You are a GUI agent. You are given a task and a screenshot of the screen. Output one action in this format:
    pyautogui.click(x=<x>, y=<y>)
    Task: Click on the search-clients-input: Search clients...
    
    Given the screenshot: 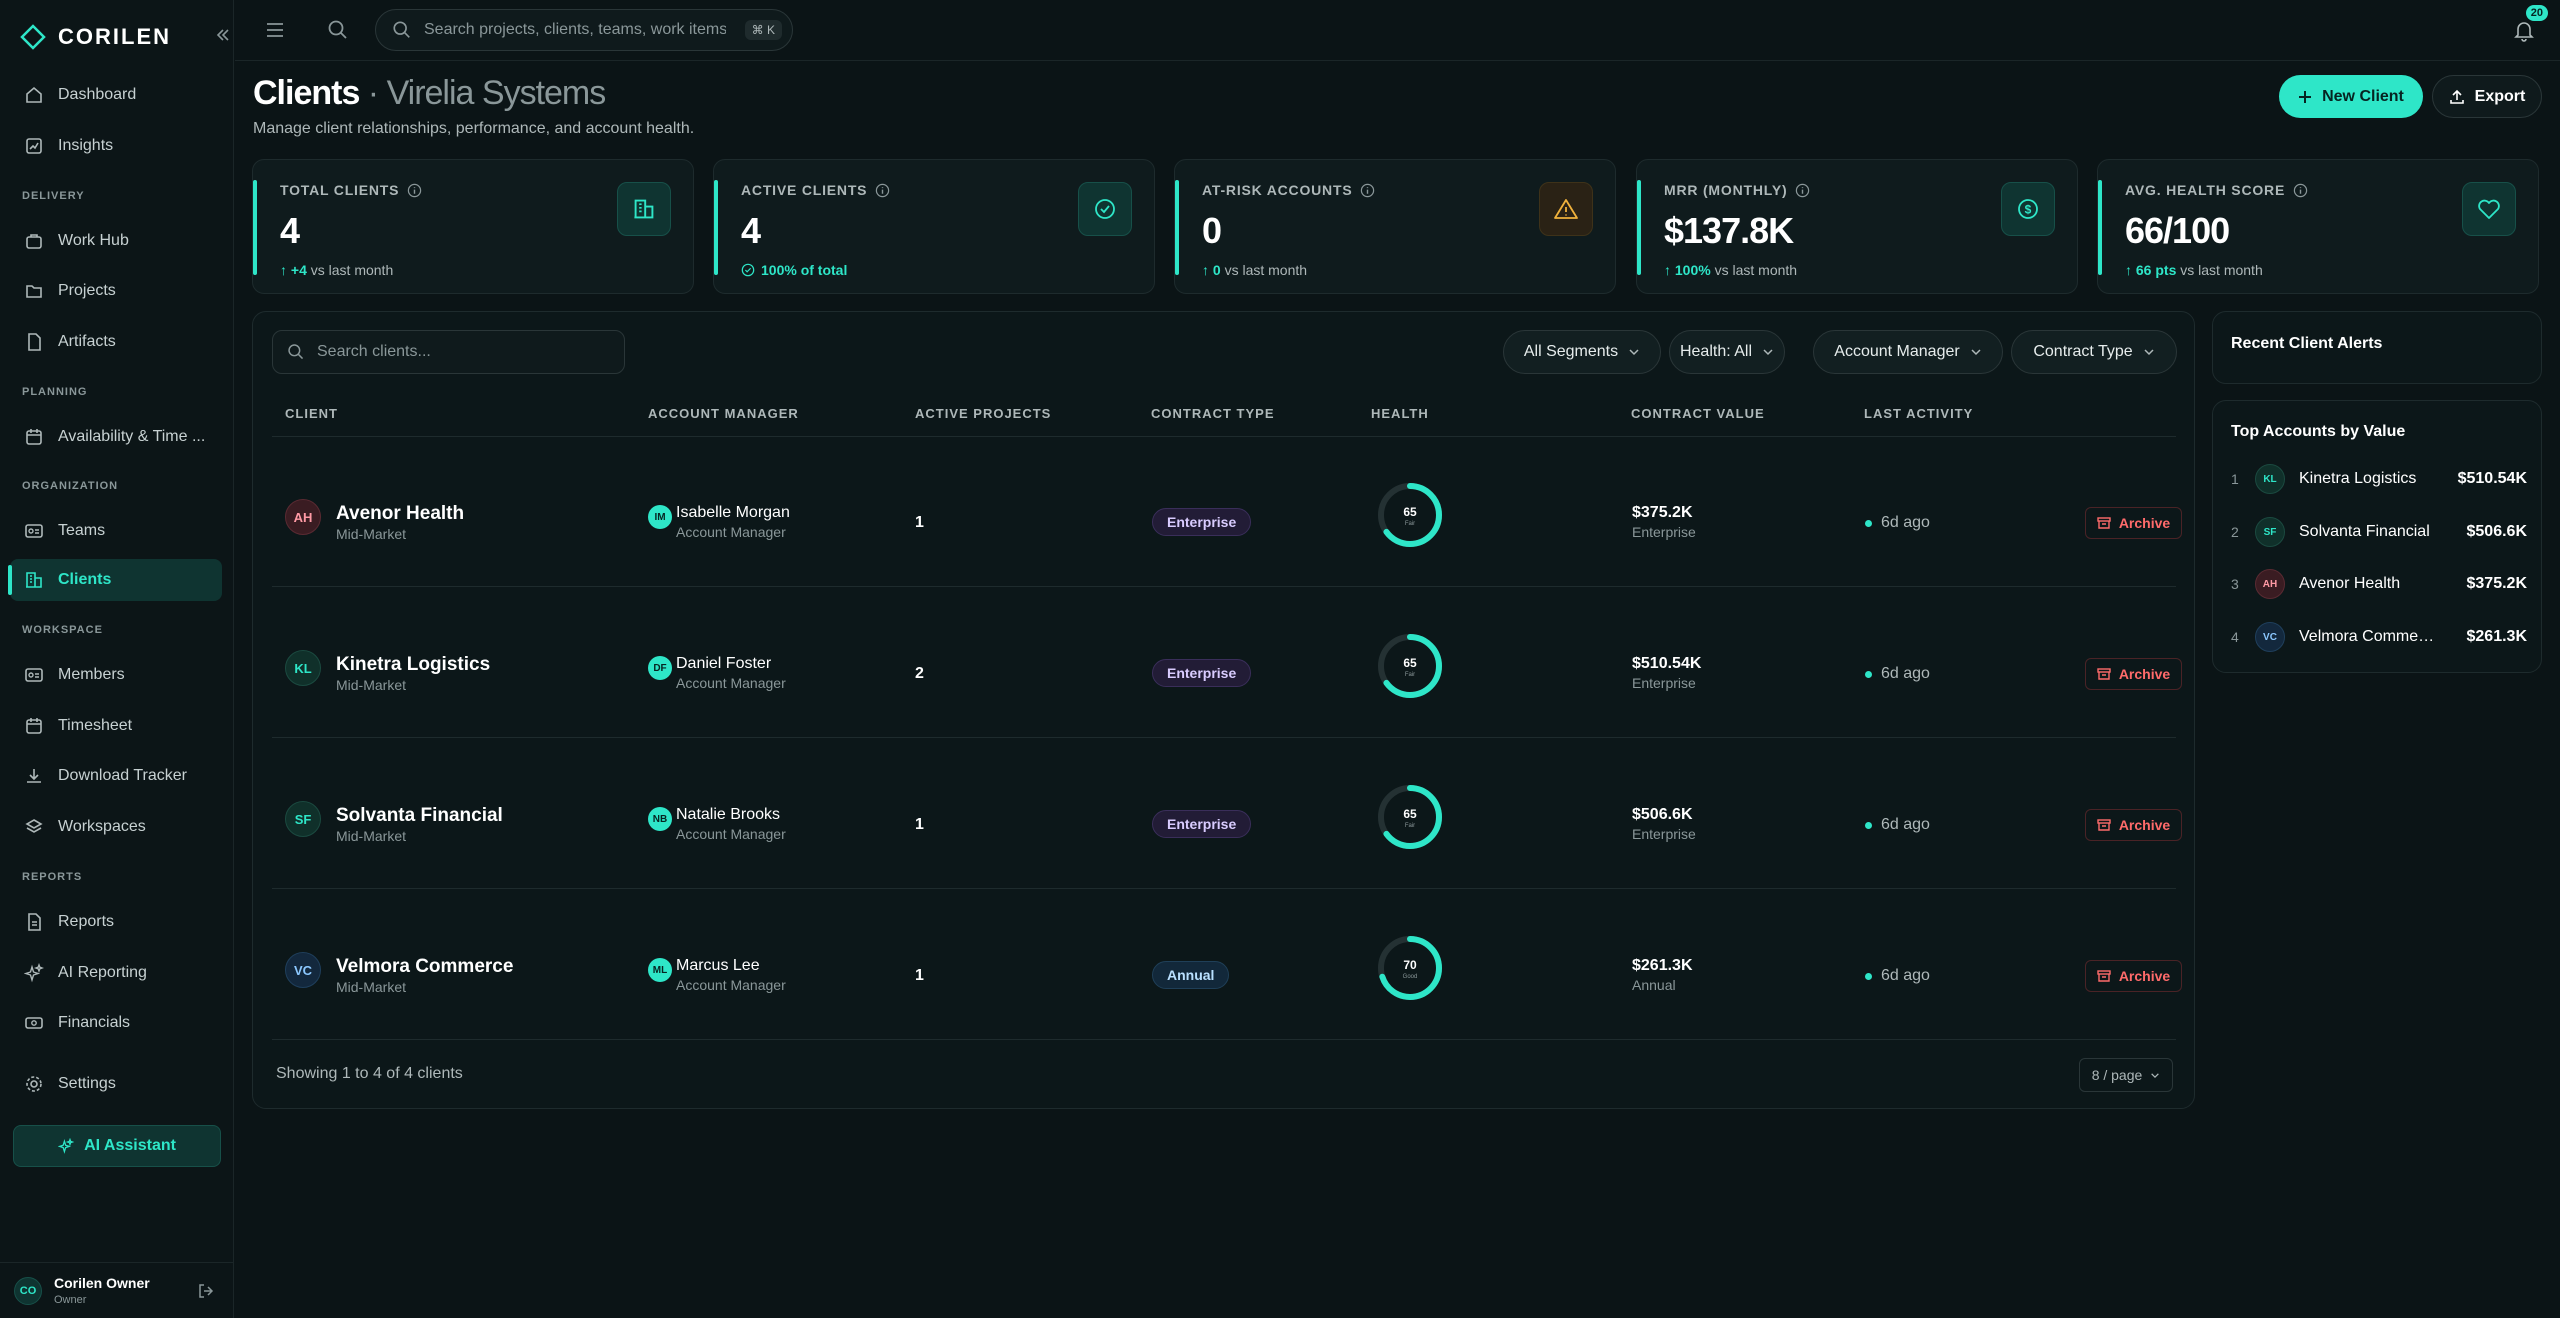 What is the action you would take?
    pyautogui.click(x=448, y=352)
    